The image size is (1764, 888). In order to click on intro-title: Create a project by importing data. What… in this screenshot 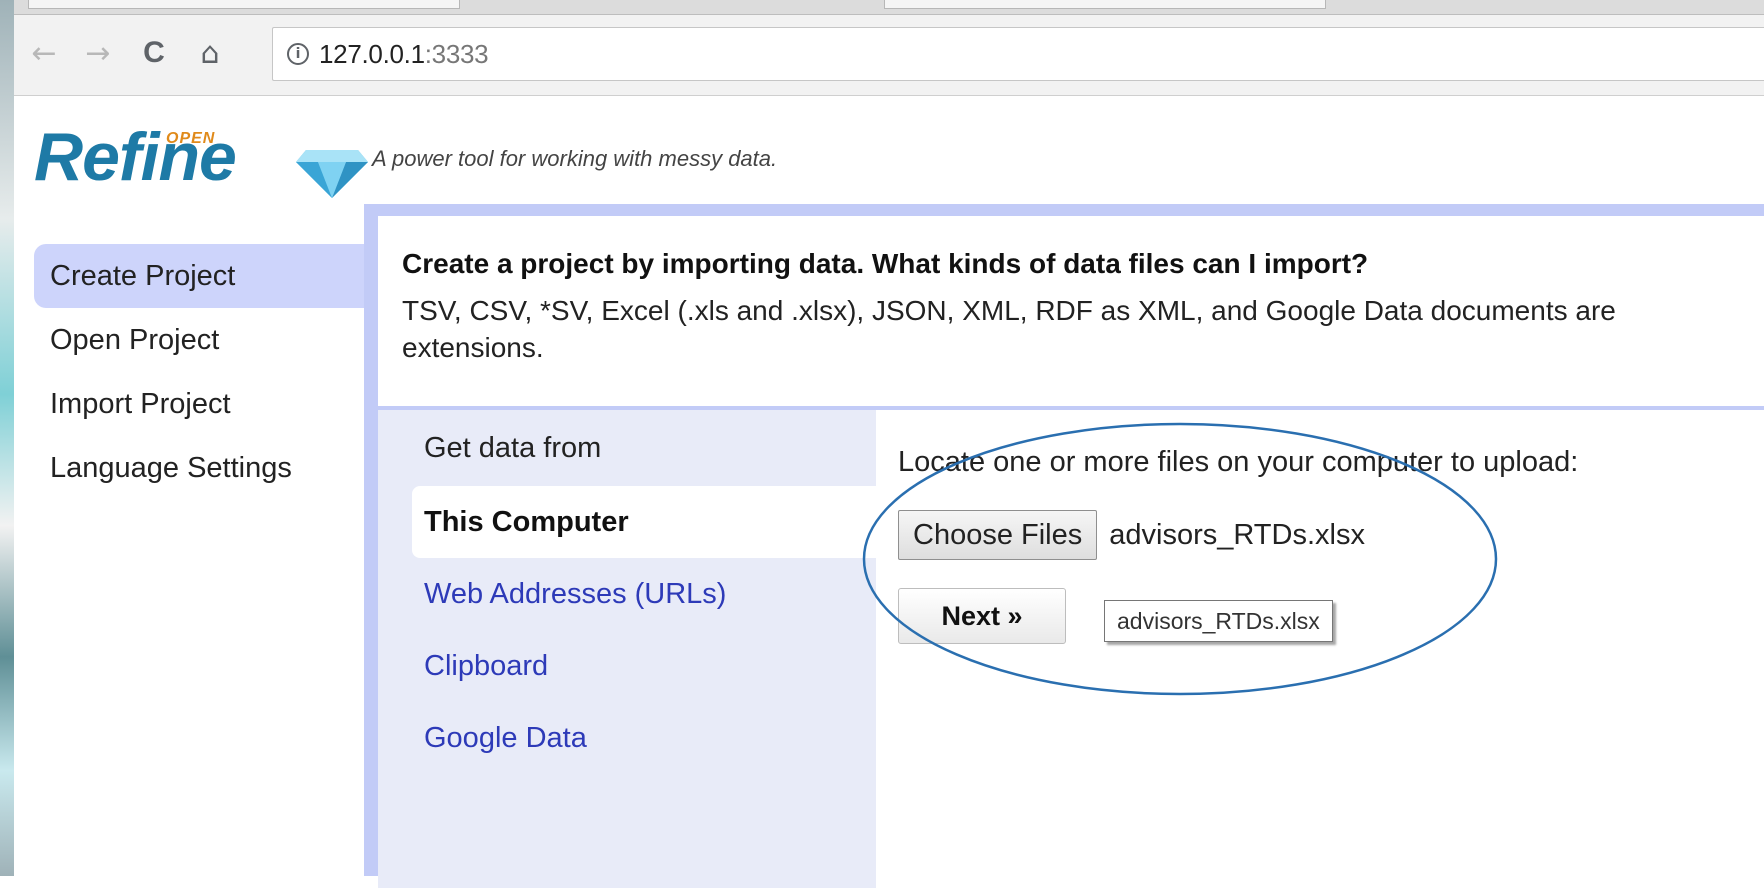, I will do `click(885, 263)`.